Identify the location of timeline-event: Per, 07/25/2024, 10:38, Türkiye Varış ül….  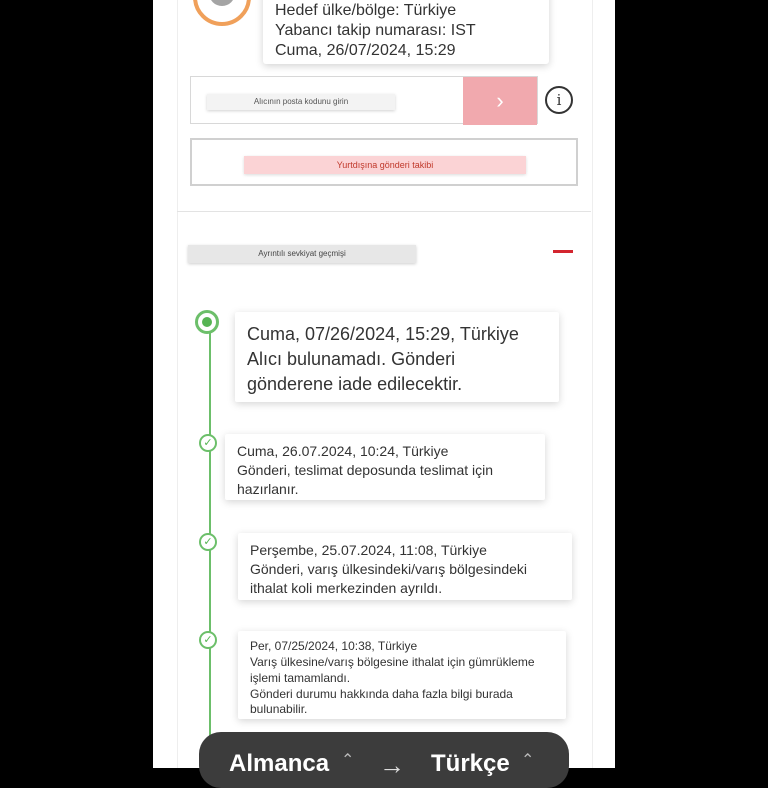
(402, 675).